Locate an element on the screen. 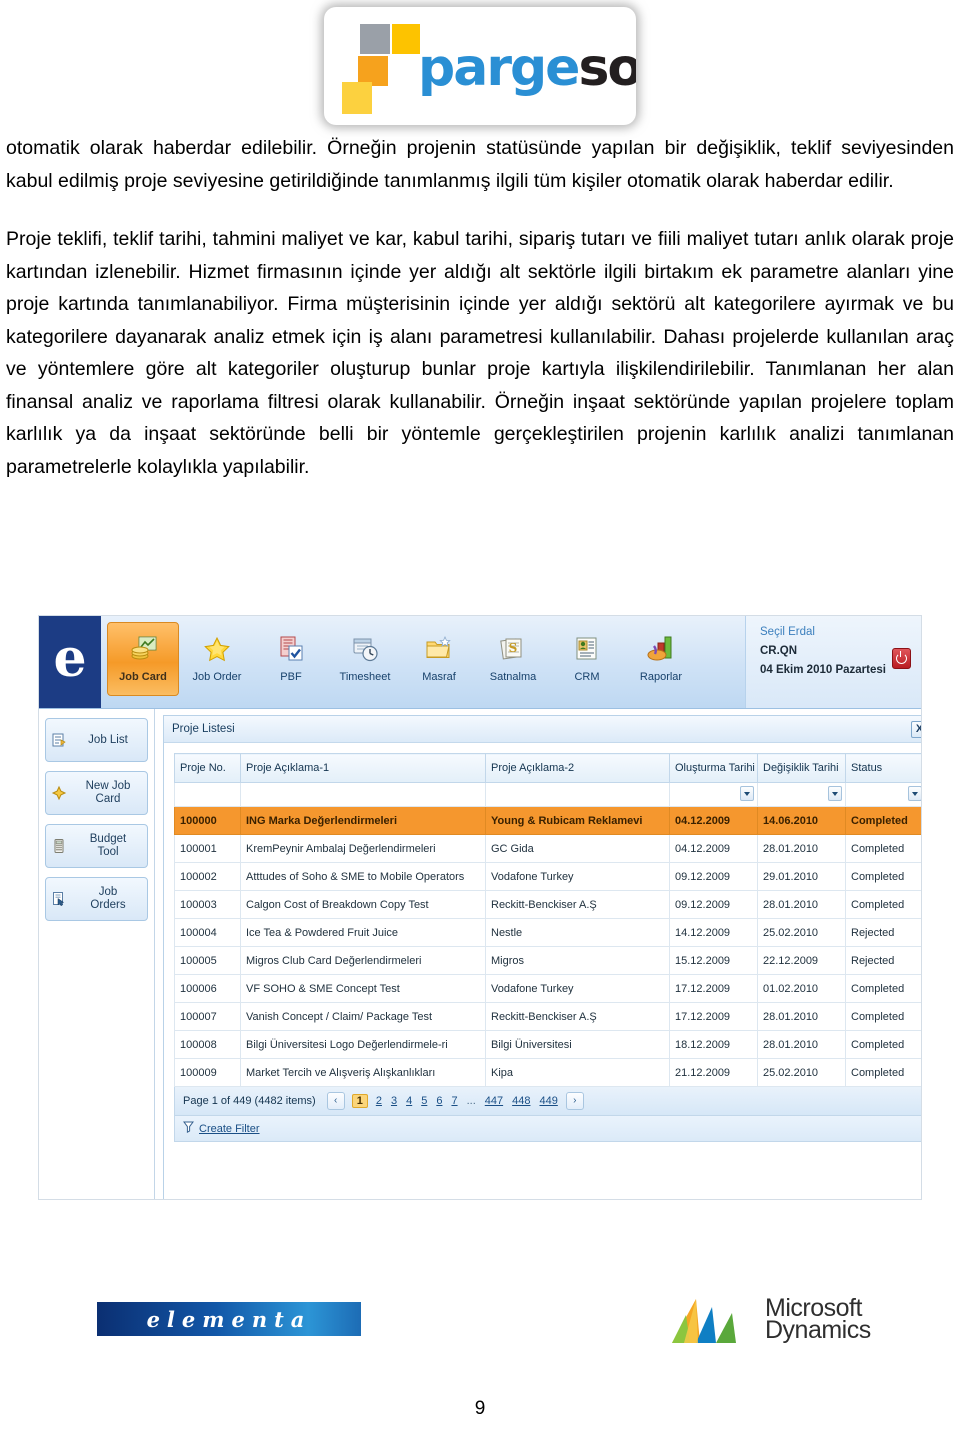 Image resolution: width=960 pixels, height=1442 pixels. cell-olusturma: 17.12.2009 is located at coordinates (713, 988).